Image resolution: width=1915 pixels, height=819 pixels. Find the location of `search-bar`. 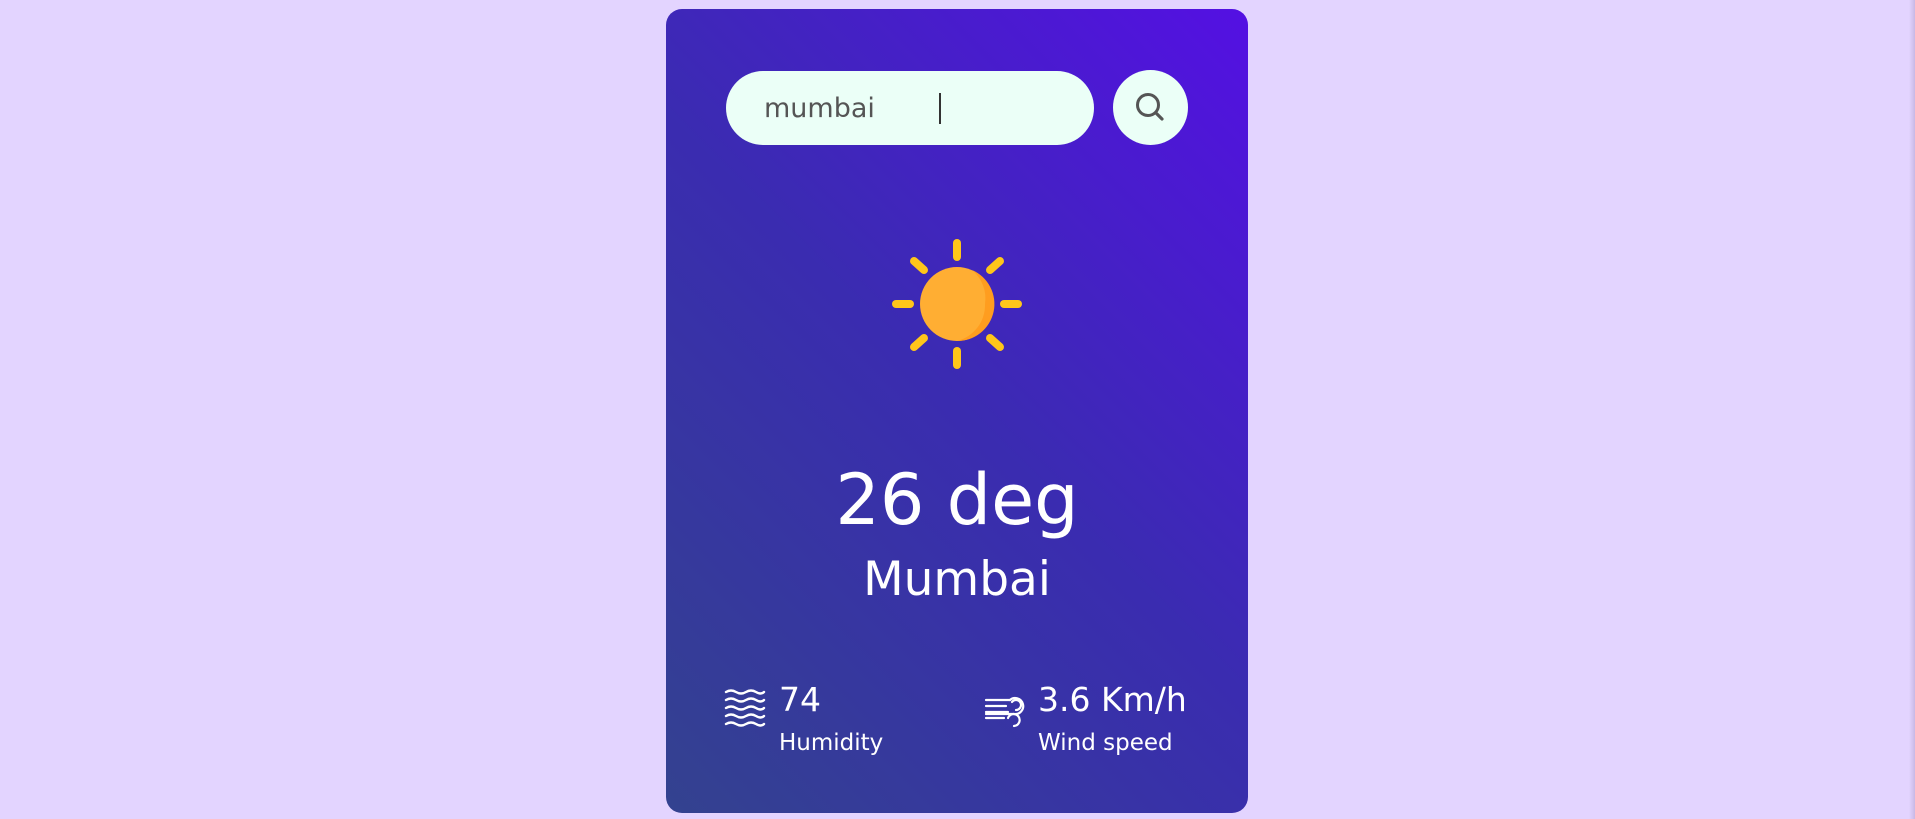

search-bar is located at coordinates (957, 108).